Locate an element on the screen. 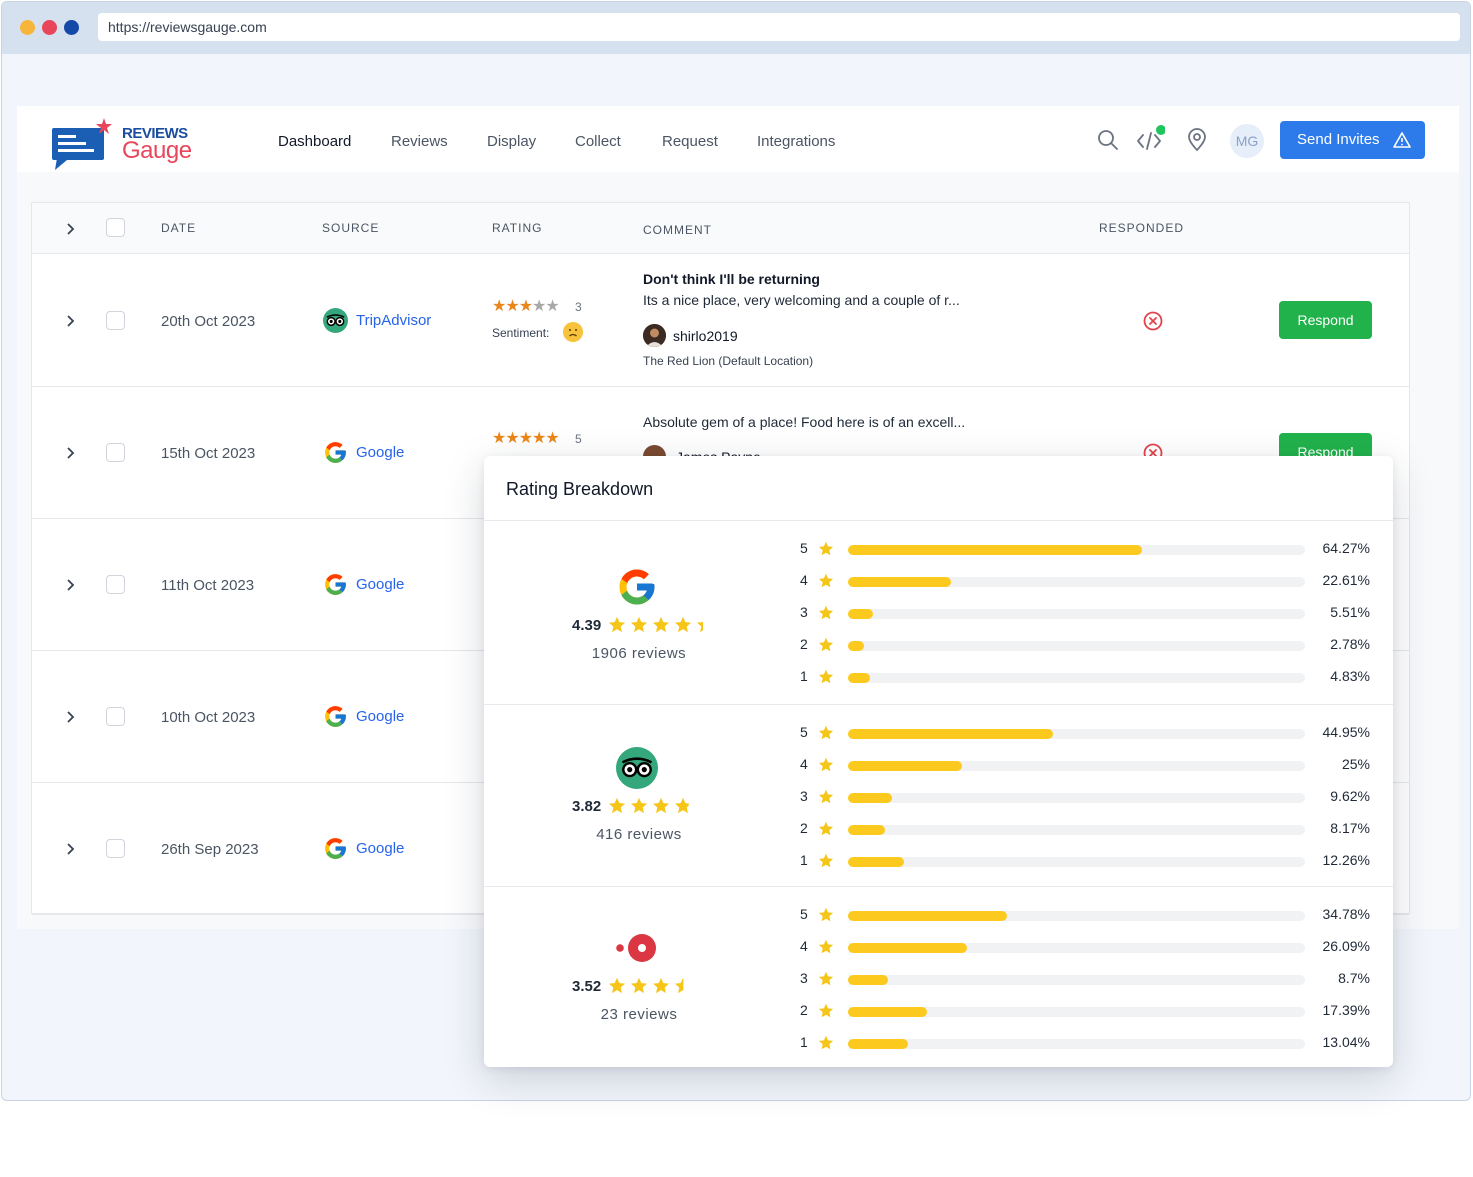 The width and height of the screenshot is (1473, 1177). logo-text-gauge: Gauge is located at coordinates (157, 150).